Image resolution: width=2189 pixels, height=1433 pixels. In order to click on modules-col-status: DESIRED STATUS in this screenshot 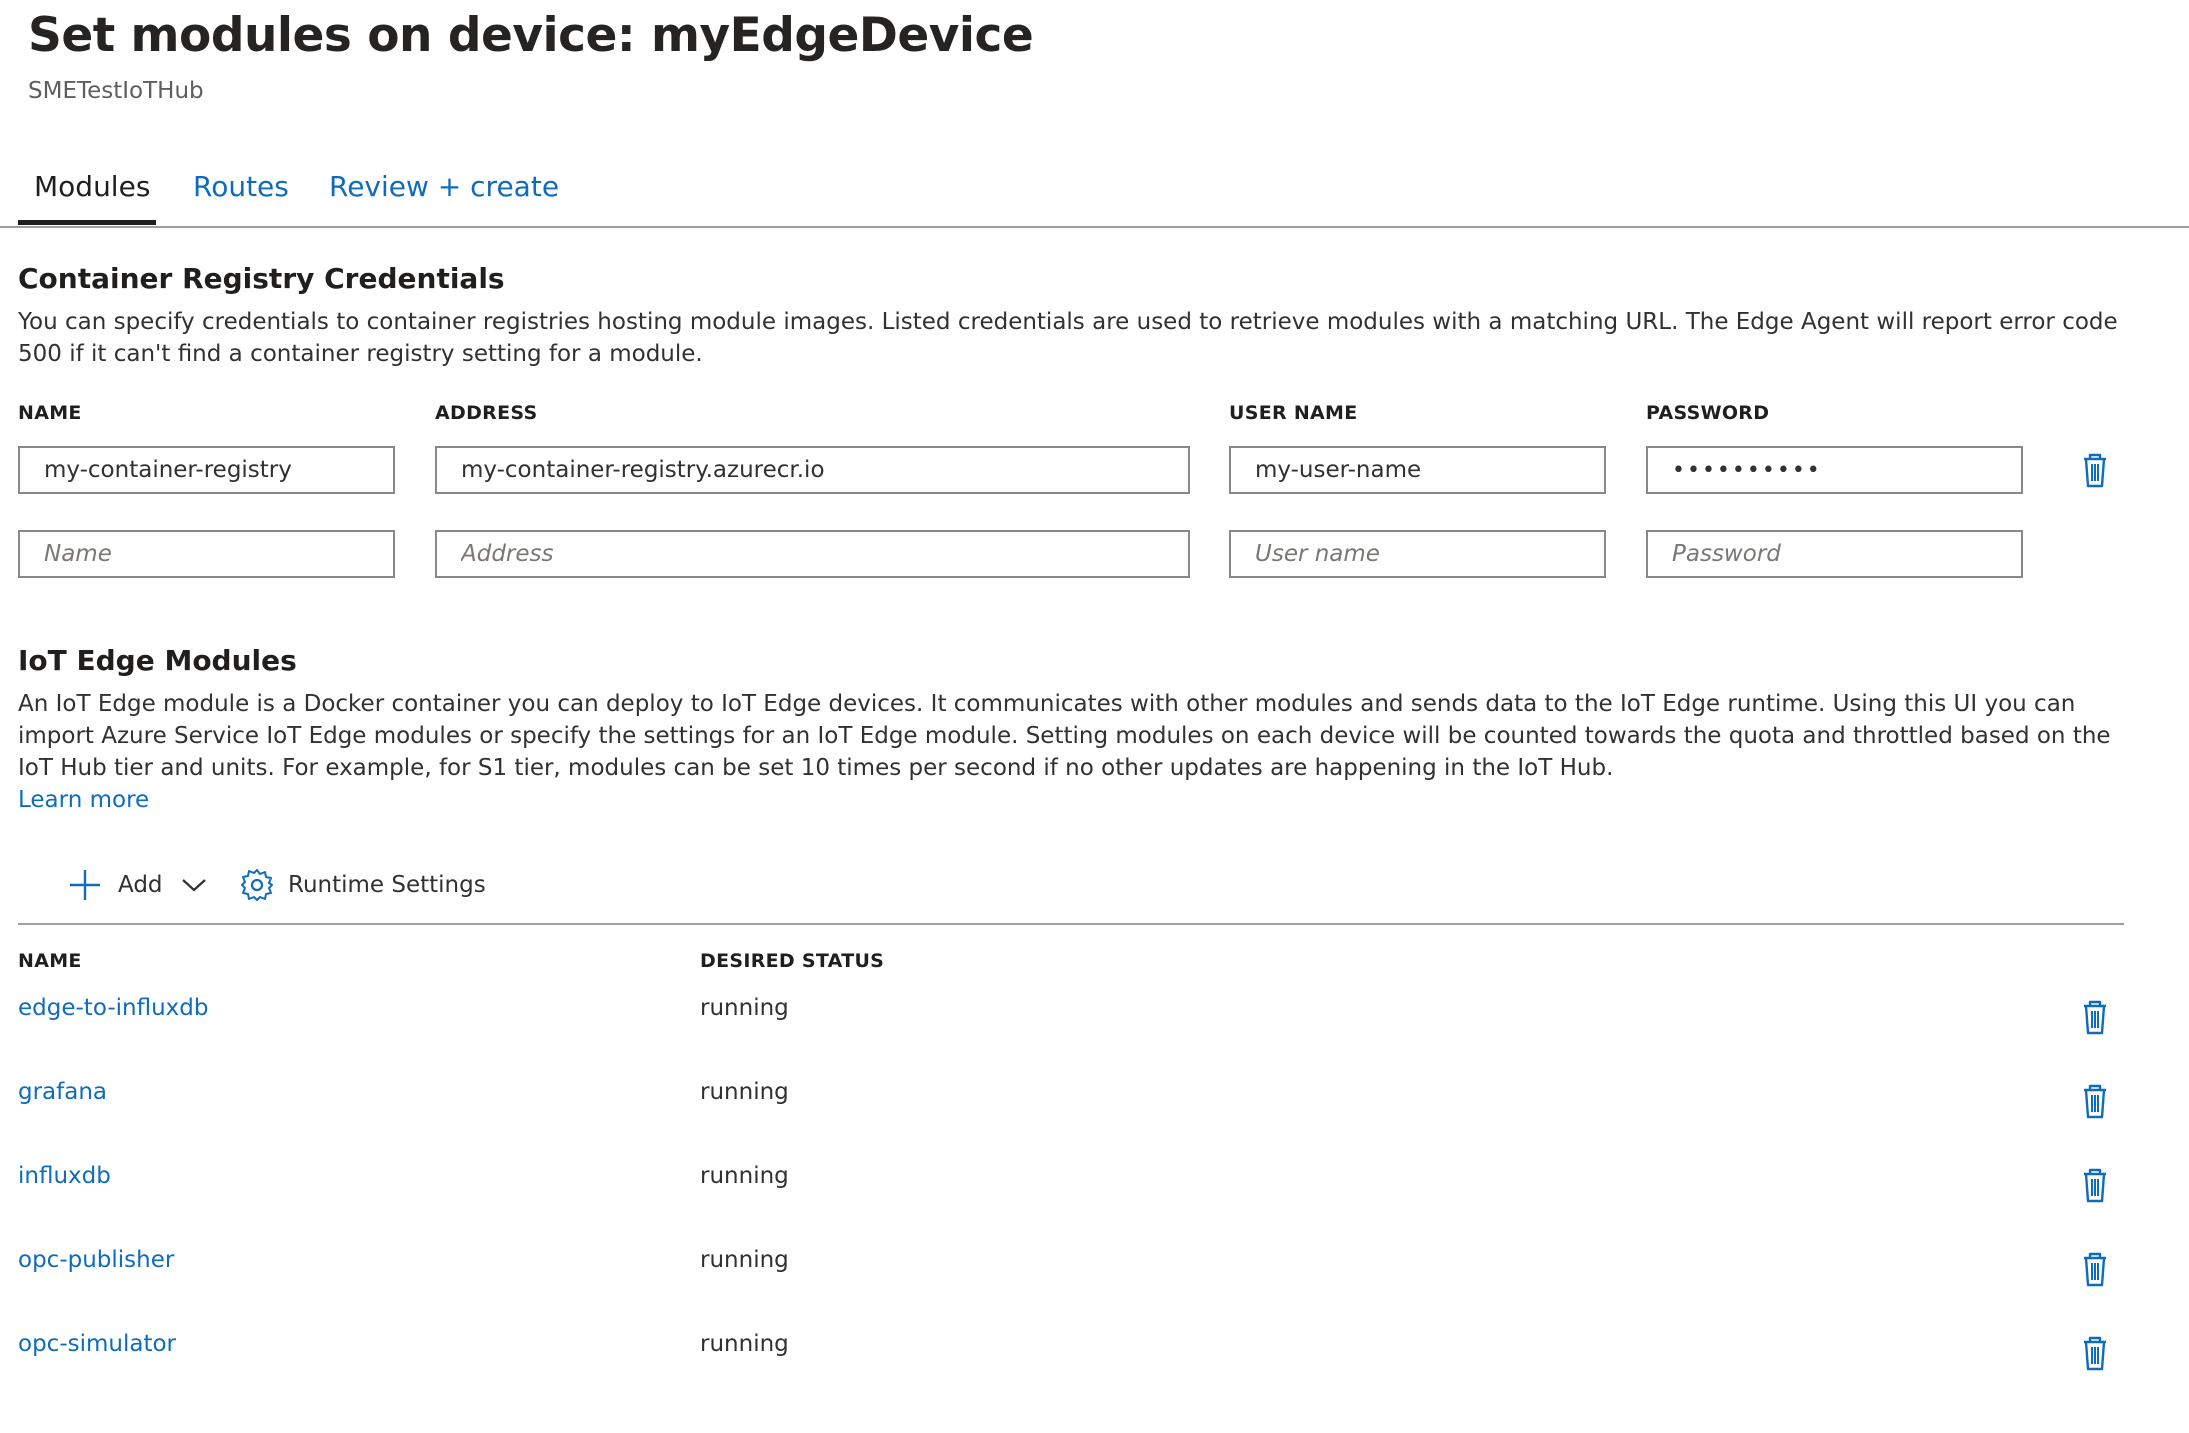, I will do `click(792, 961)`.